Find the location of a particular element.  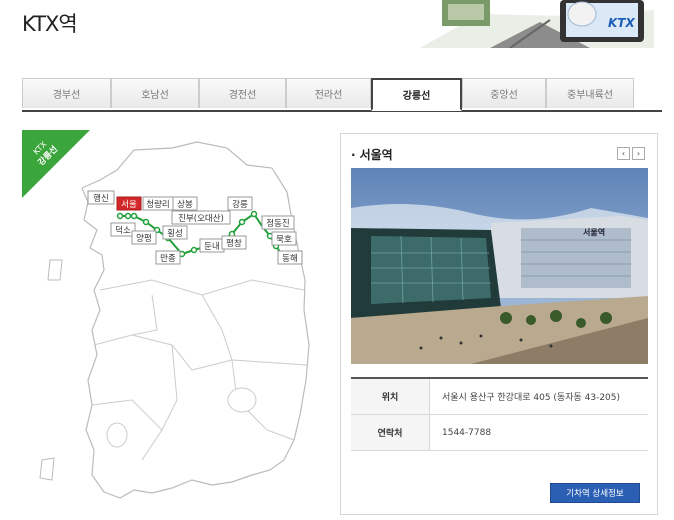

table-row: 위치 서울시 용산구 한강대로 405 (동자동 43-205) is located at coordinates (499, 396).